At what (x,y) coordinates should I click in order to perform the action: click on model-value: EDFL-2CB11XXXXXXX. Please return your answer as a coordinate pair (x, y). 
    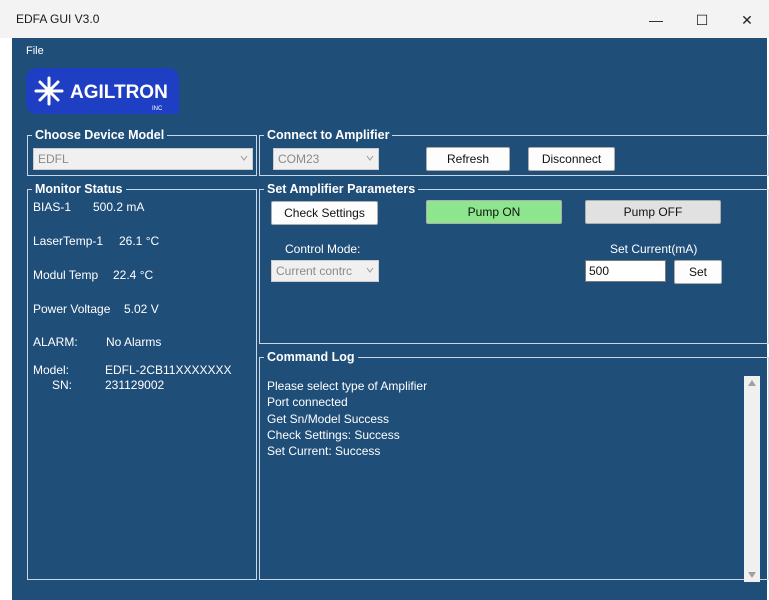
    Looking at the image, I should click on (168, 370).